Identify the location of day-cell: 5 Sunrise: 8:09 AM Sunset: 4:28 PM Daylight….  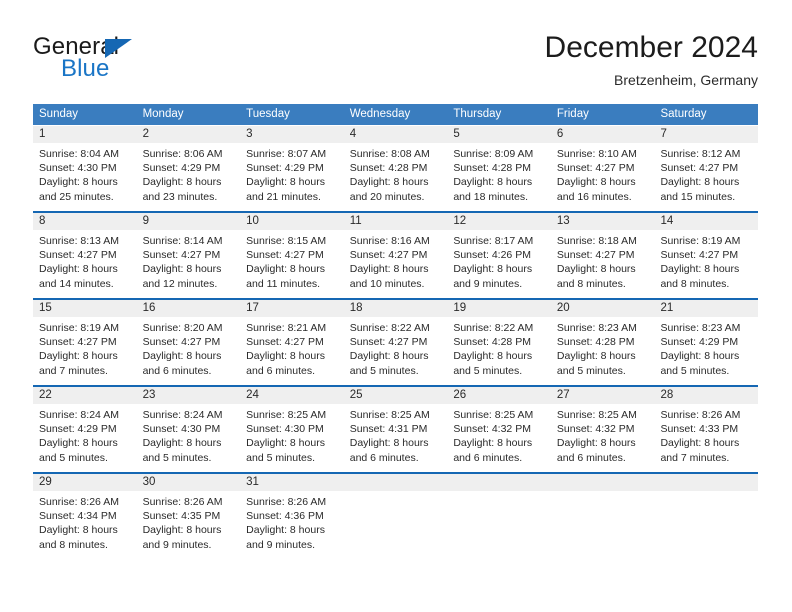
(499, 165).